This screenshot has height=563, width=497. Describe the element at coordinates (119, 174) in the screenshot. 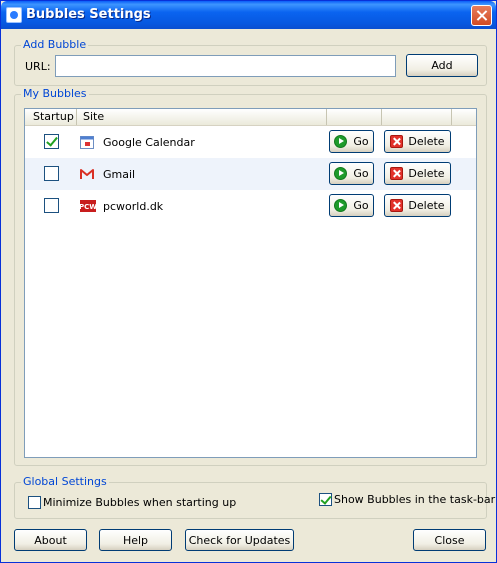

I see `site-name: Gmail` at that location.